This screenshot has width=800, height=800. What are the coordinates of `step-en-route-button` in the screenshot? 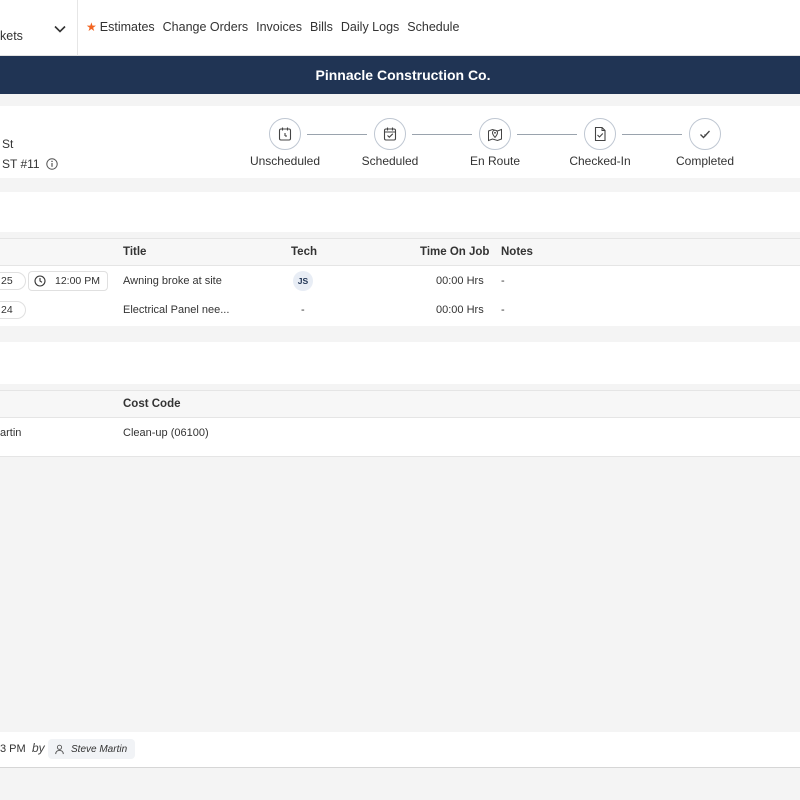 It's located at (495, 134).